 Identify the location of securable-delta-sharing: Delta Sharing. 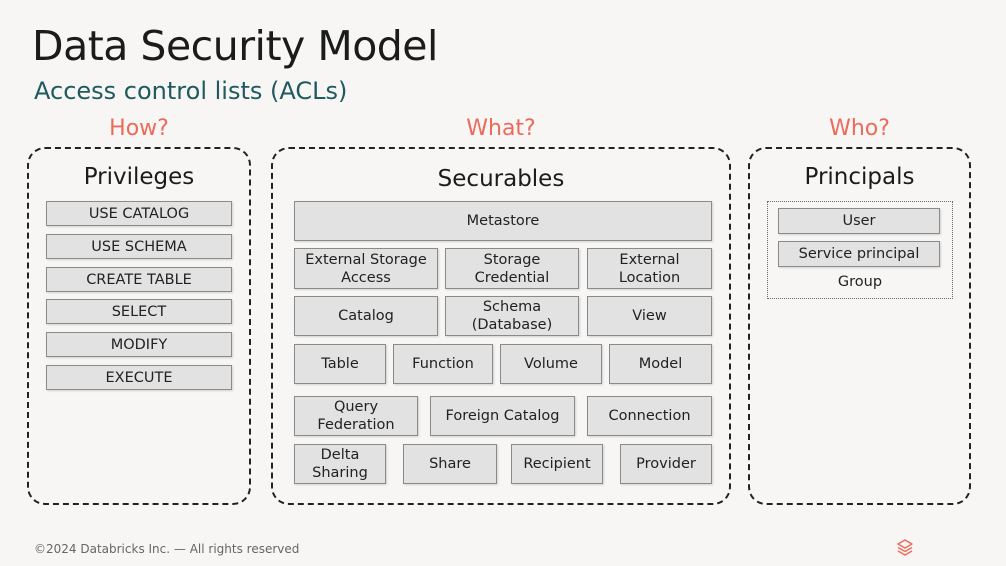
(340, 464).